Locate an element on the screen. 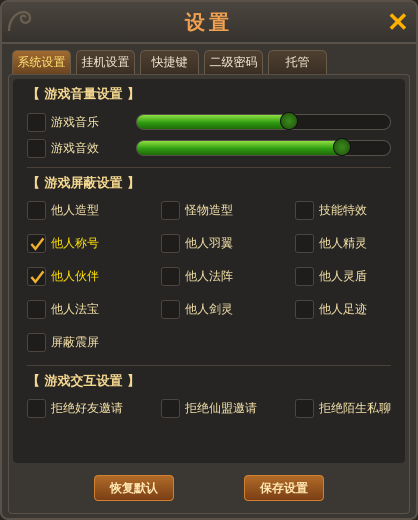  checkbox-label: 游戏音效 is located at coordinates (75, 148).